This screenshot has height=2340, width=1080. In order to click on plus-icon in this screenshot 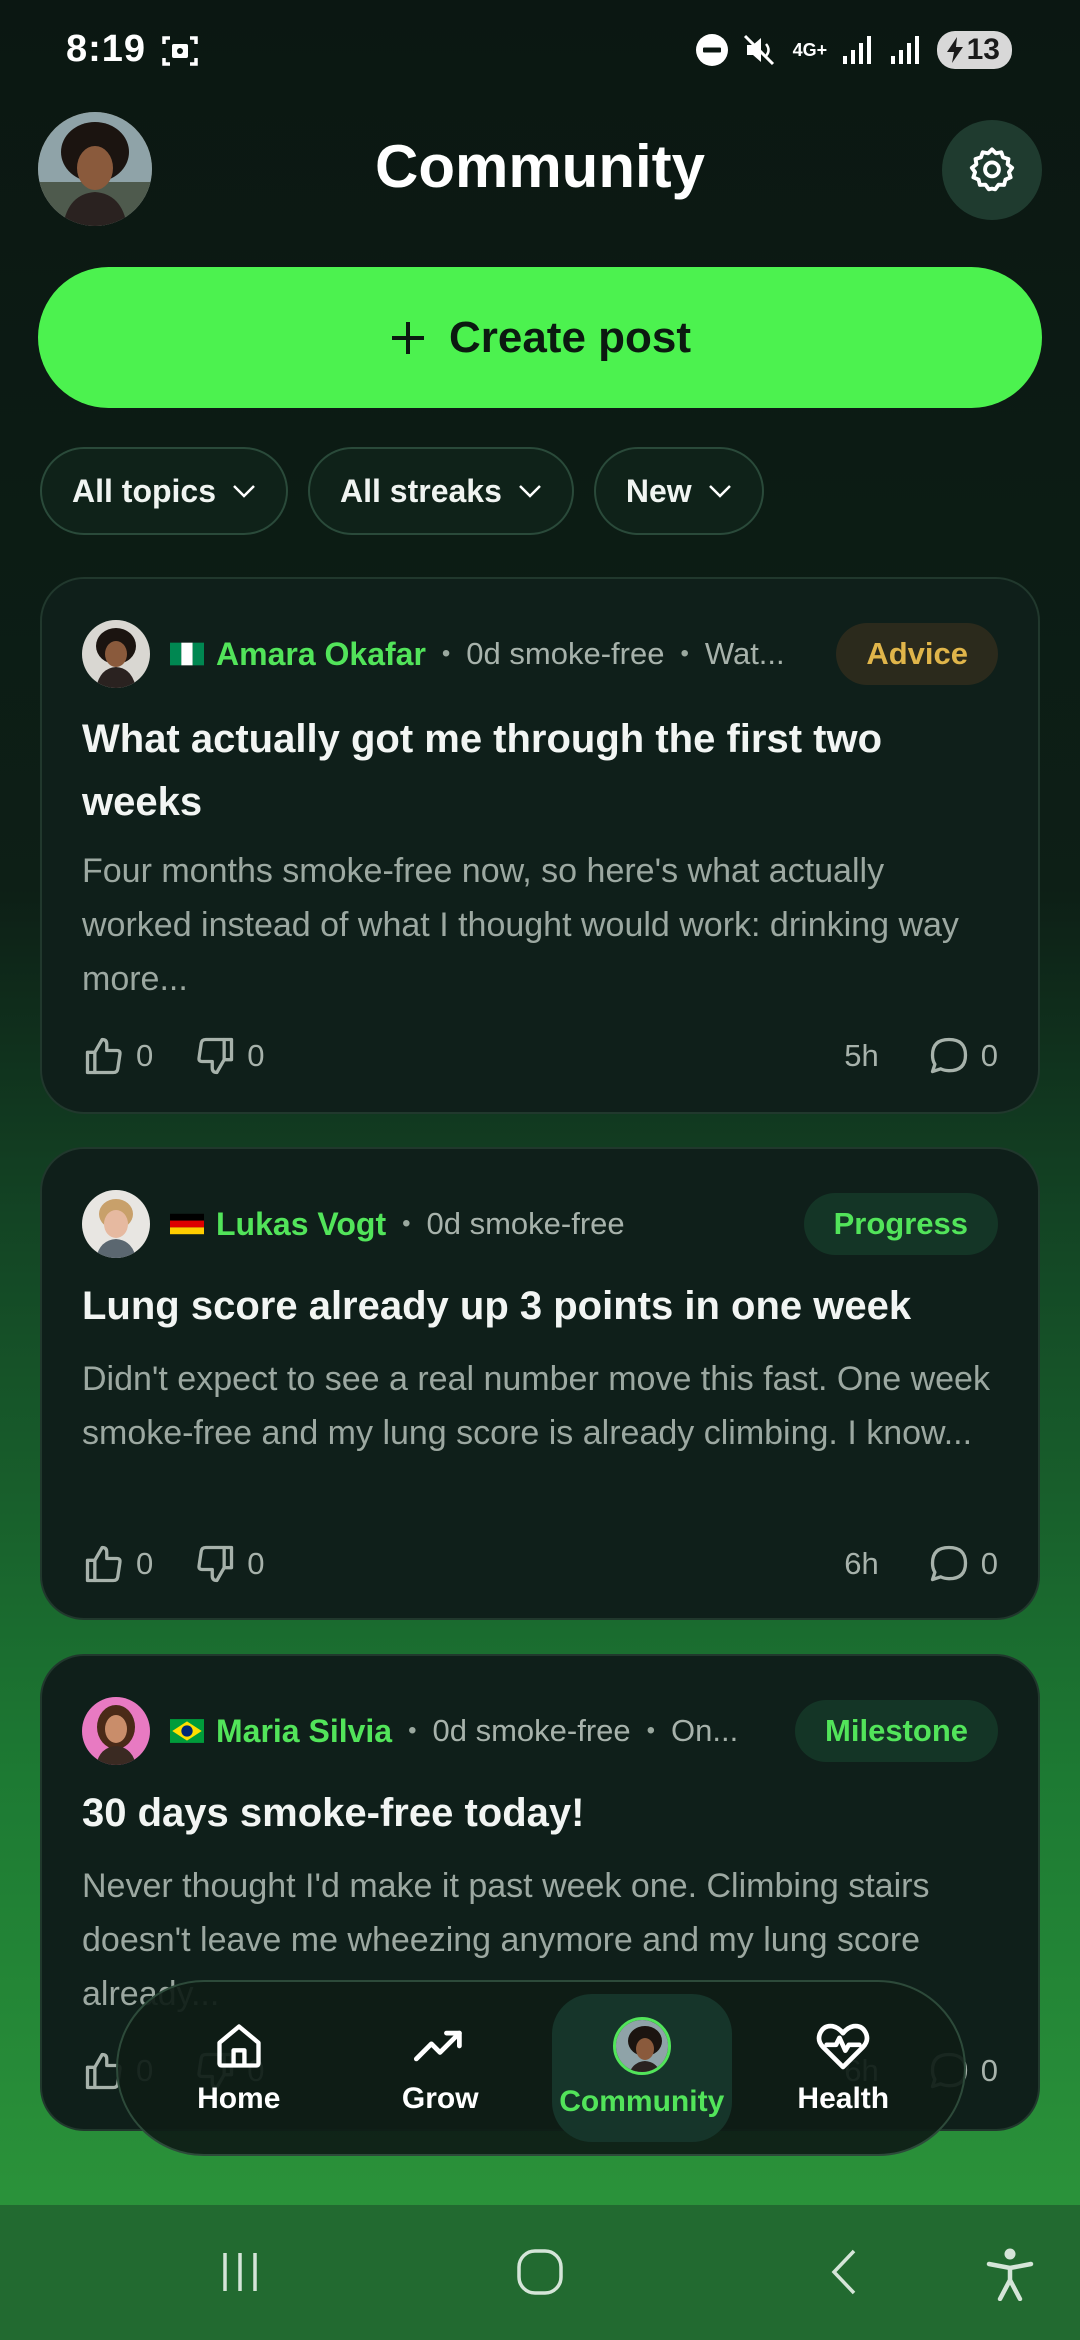, I will do `click(407, 337)`.